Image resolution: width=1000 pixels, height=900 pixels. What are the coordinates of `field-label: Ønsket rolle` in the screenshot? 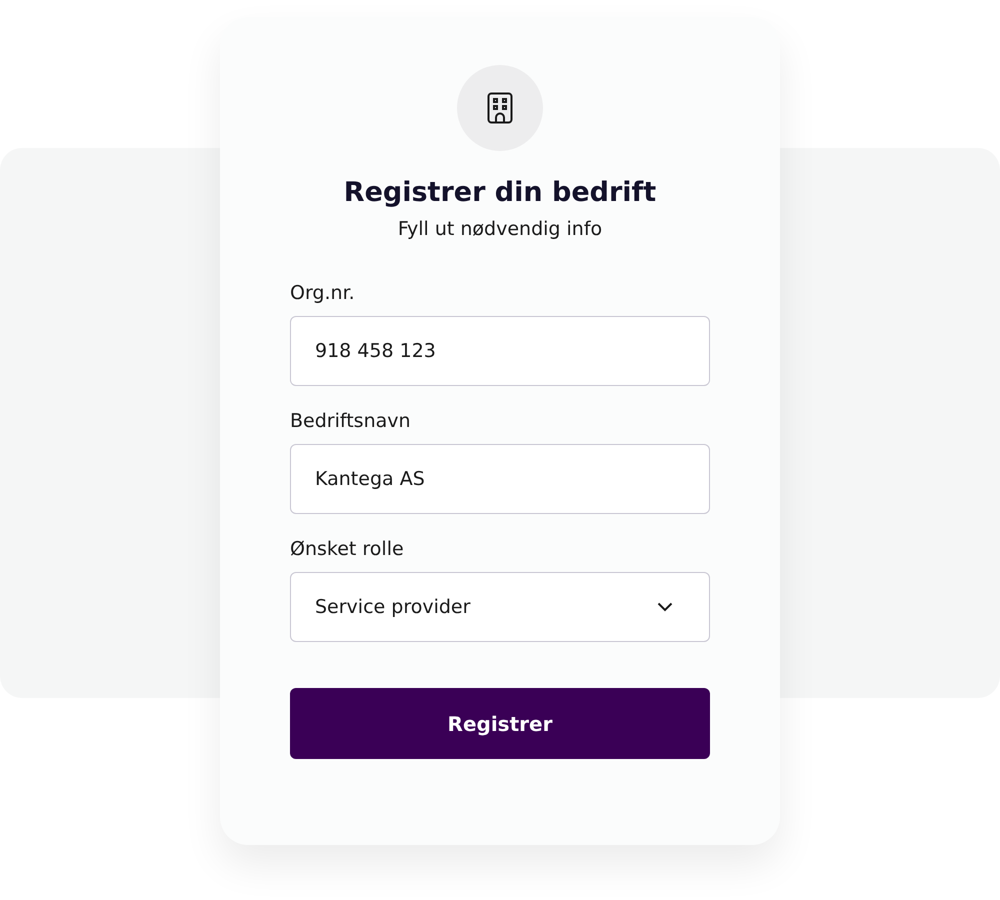 It's located at (347, 549).